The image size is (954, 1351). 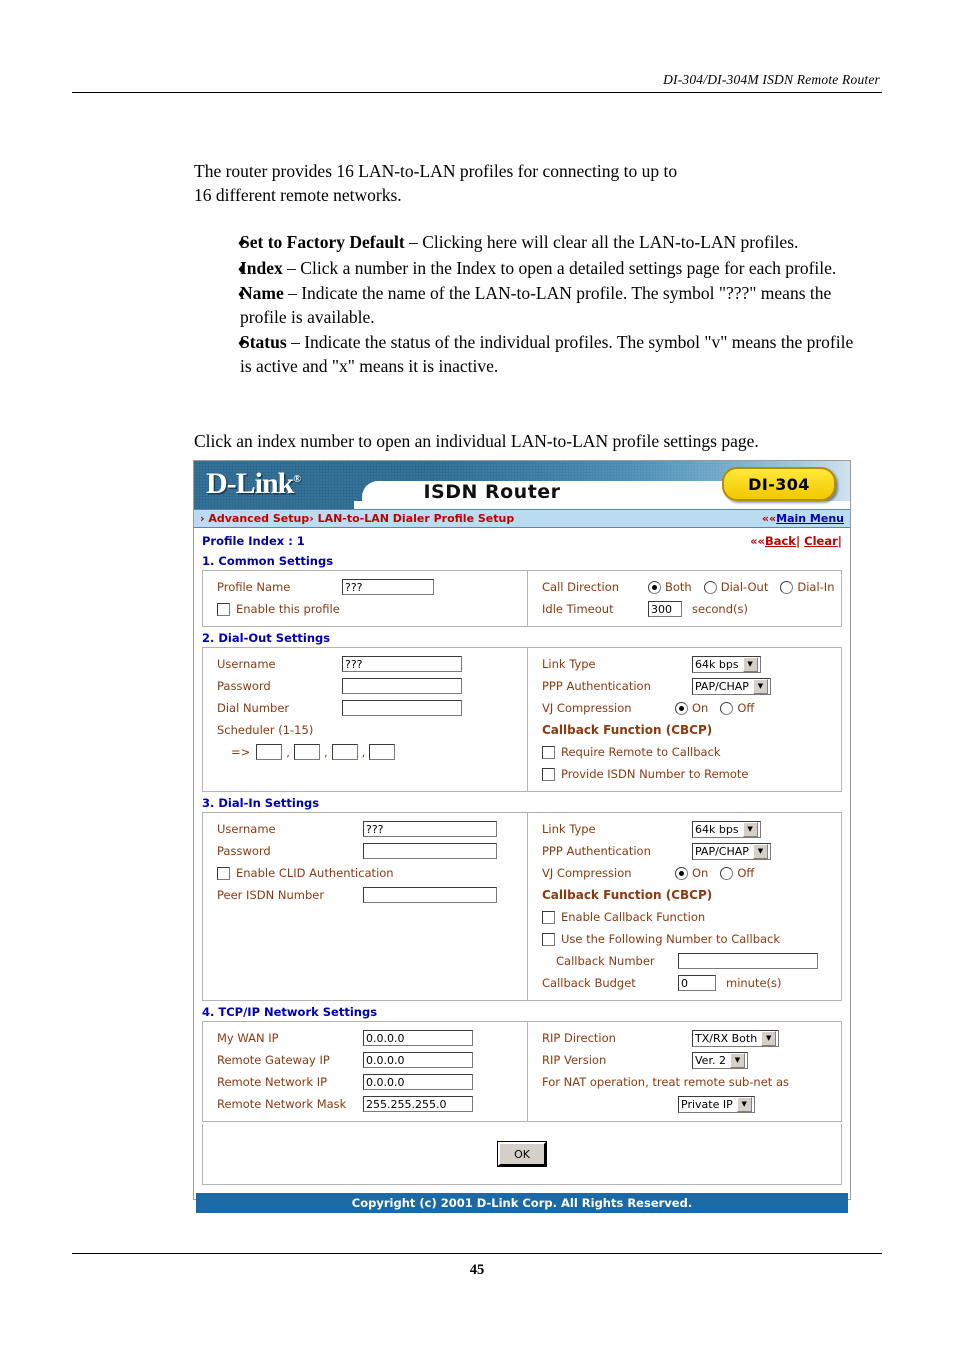 I want to click on field-provide-isdn-number: Provide ISDN Number to Remote, so click(x=684, y=774).